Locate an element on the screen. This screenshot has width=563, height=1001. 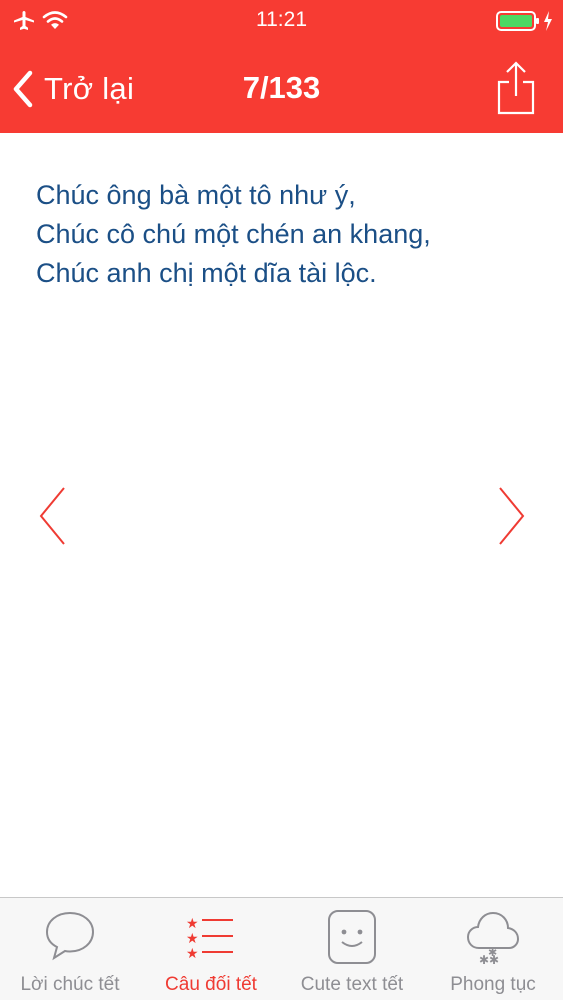
tab-cau-doi-tet: ★ ★ ★ Câu đối tết is located at coordinates (211, 949).